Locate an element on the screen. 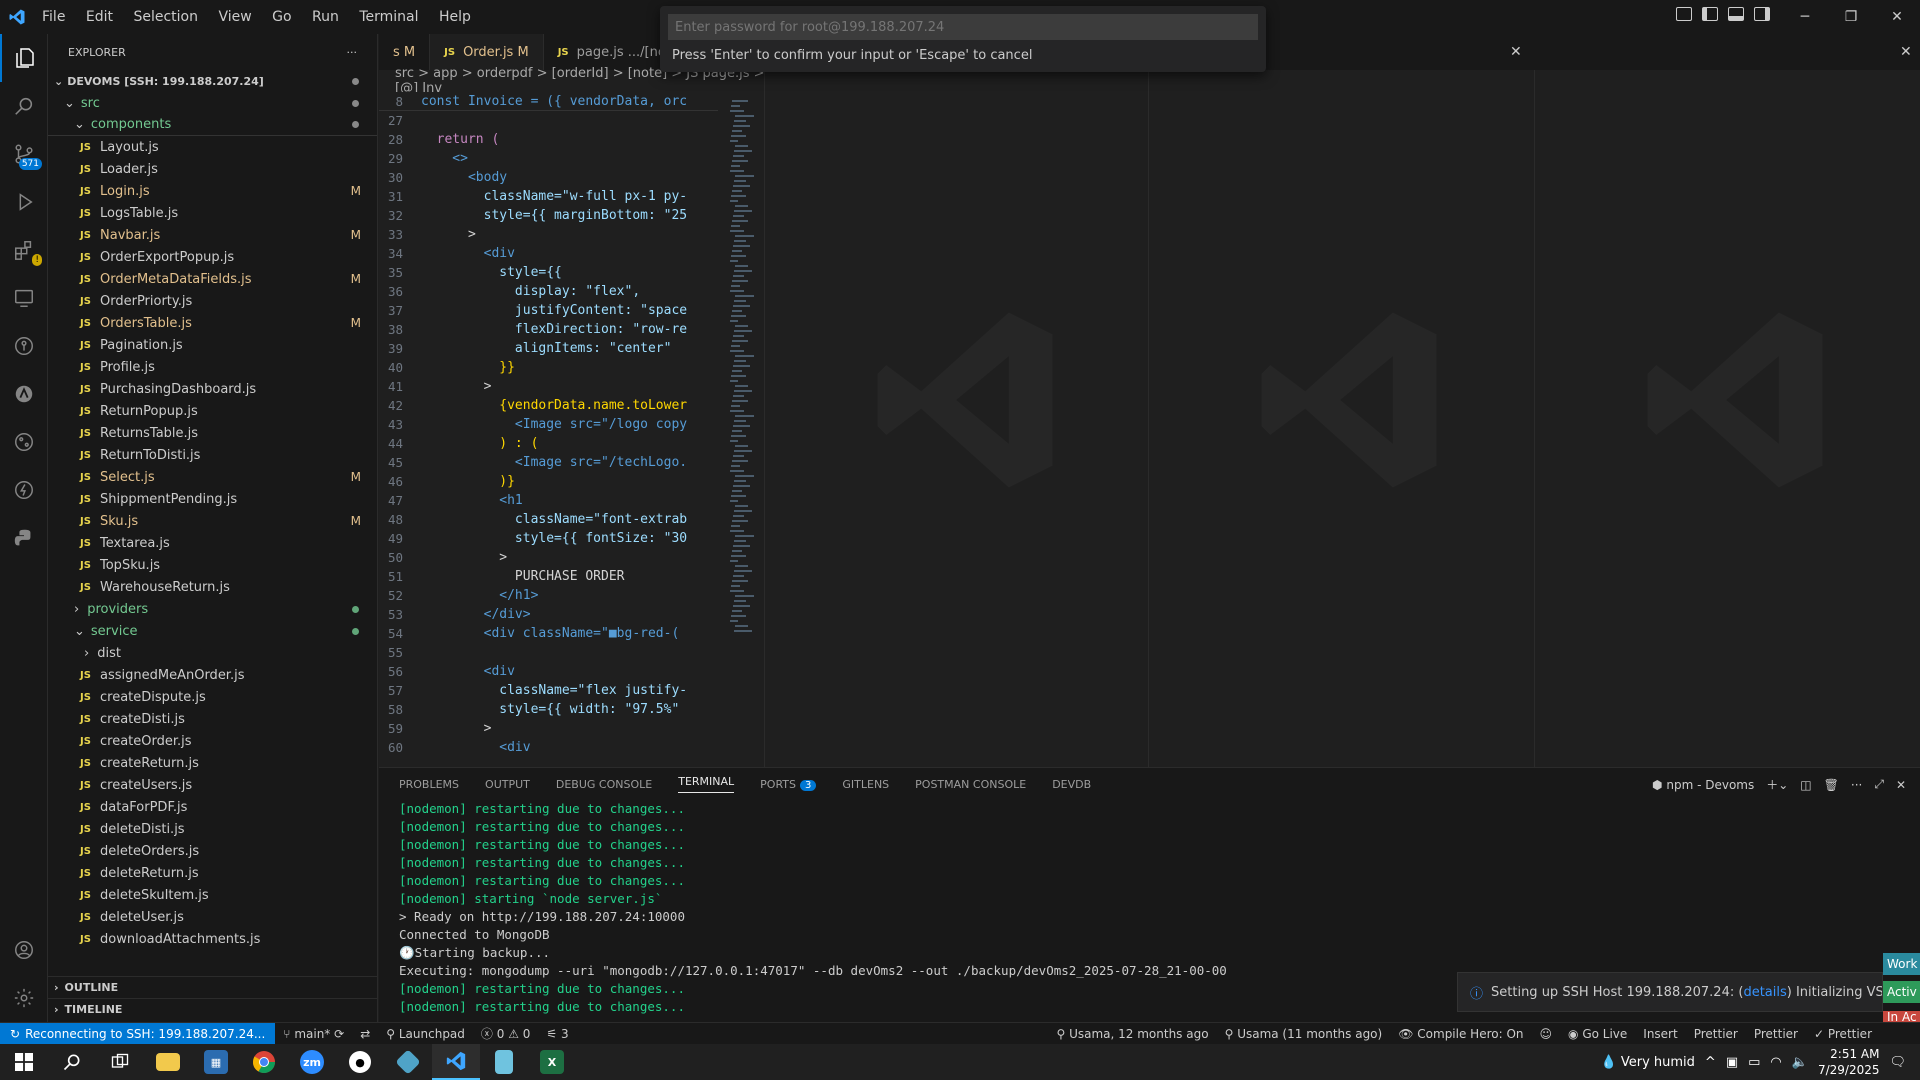 This screenshot has height=1080, width=1920. menu-terminal: Terminal is located at coordinates (388, 17).